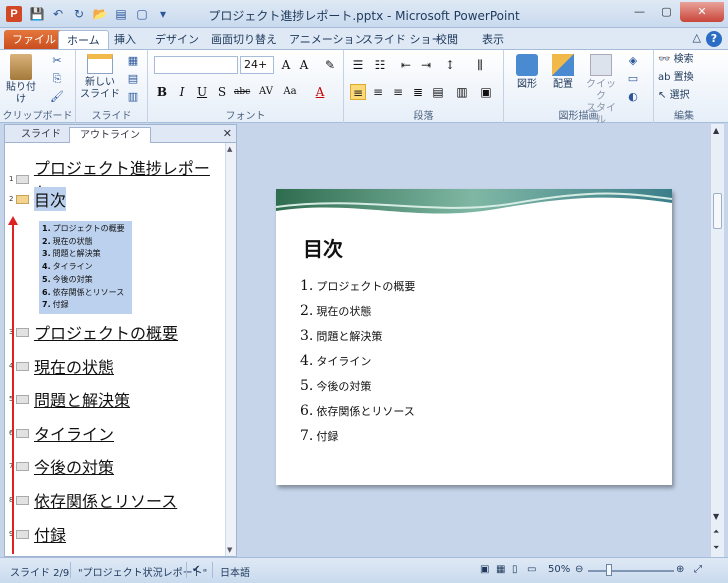  Describe the element at coordinates (182, 92) in the screenshot. I see `italic-icon: I` at that location.